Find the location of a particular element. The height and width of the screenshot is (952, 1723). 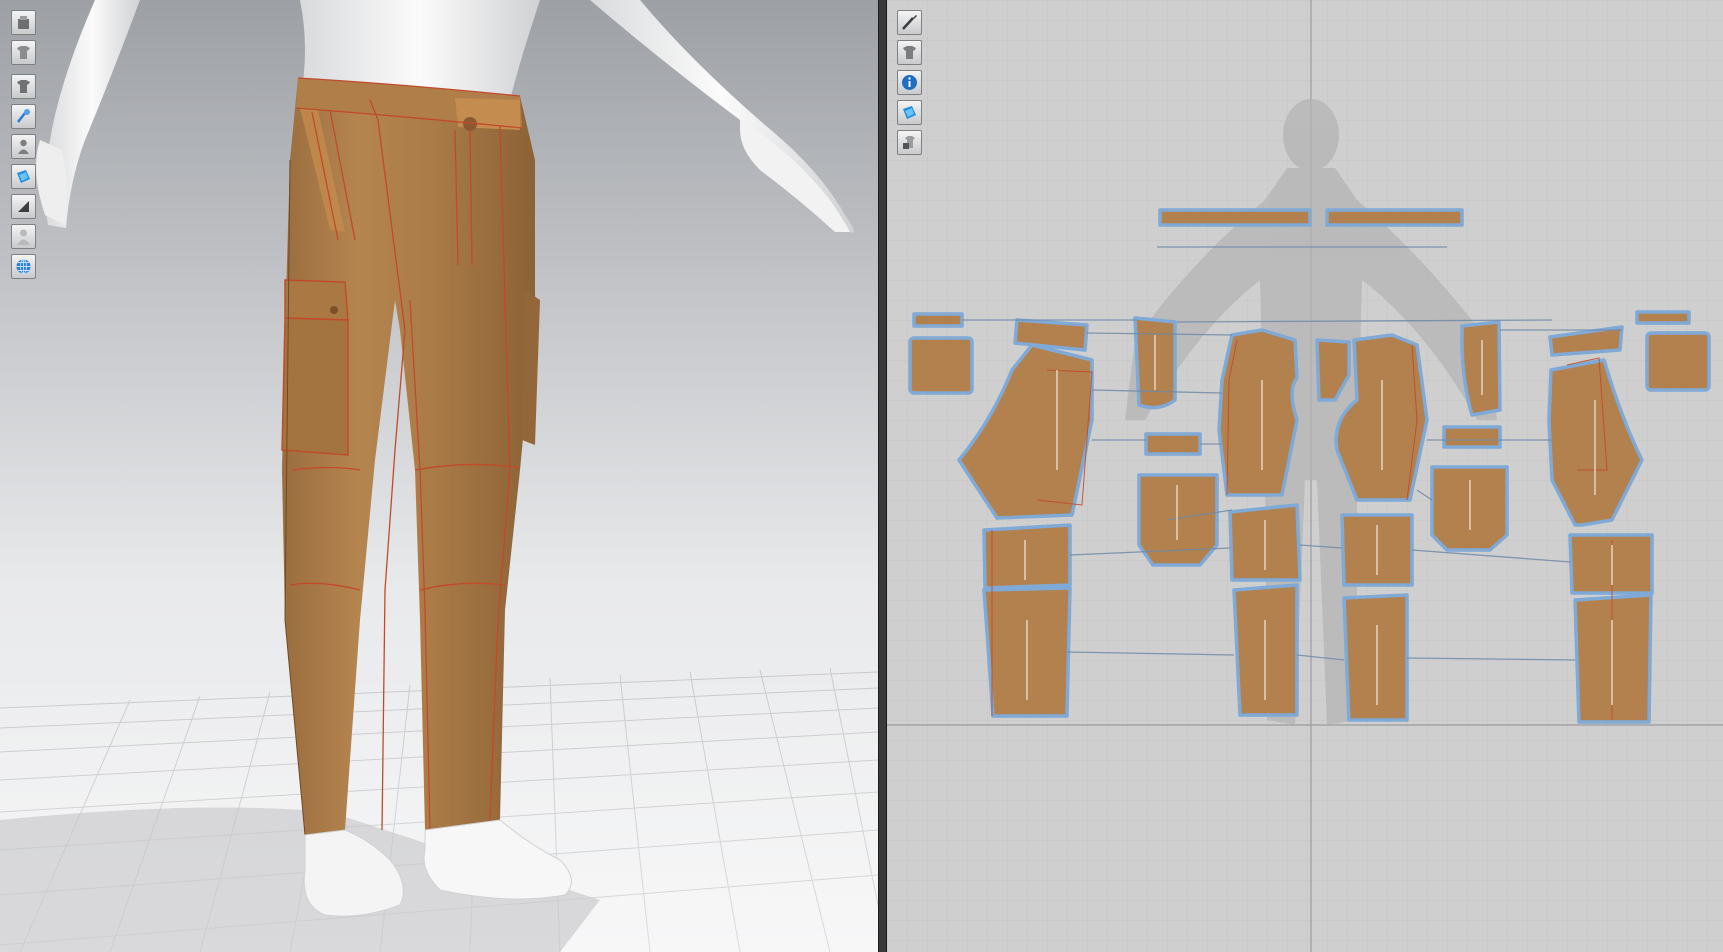

garment-display-icon is located at coordinates (23, 52).